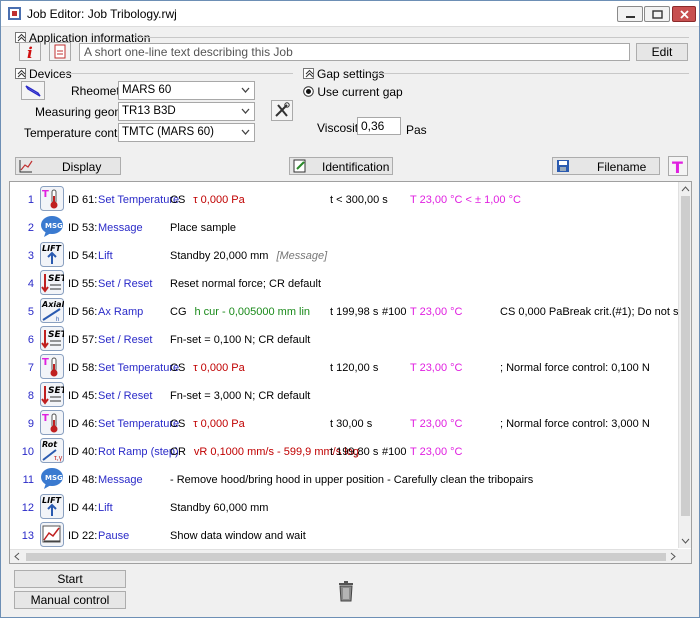 The width and height of the screenshot is (700, 618). Describe the element at coordinates (630, 17) in the screenshot. I see `minimize-icon` at that location.